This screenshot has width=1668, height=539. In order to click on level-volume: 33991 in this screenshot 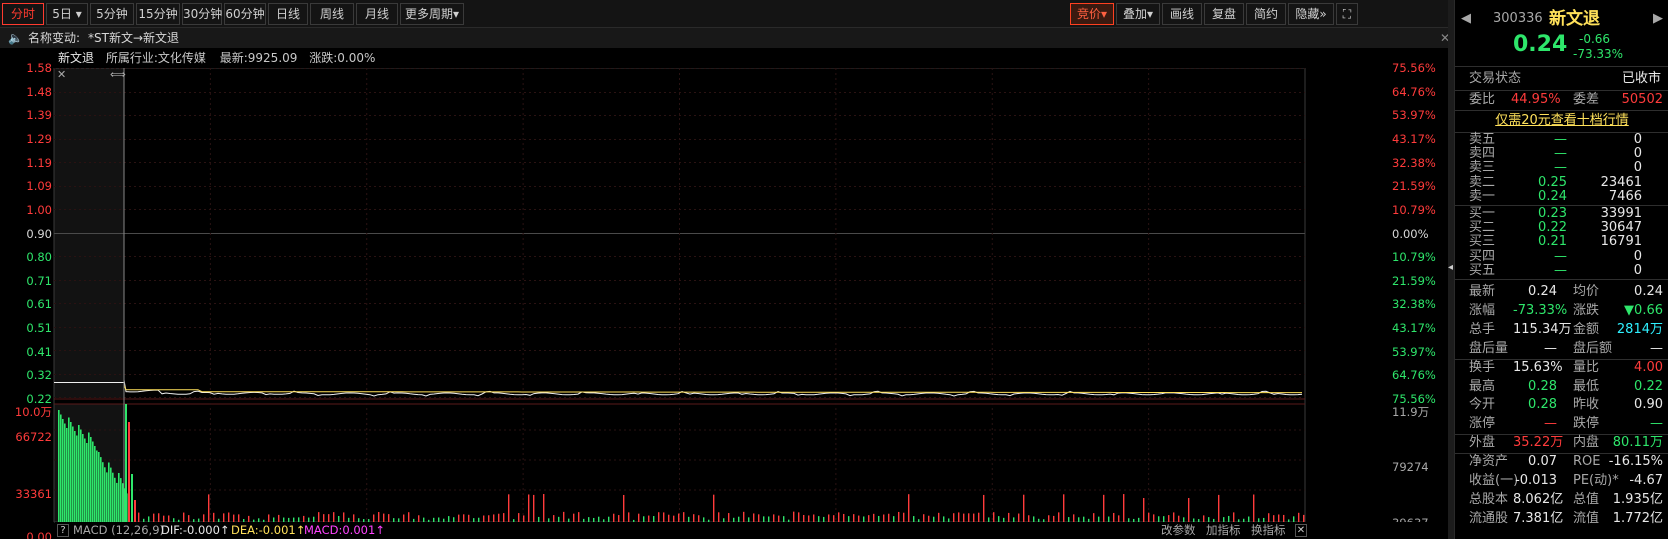, I will do `click(1621, 213)`.